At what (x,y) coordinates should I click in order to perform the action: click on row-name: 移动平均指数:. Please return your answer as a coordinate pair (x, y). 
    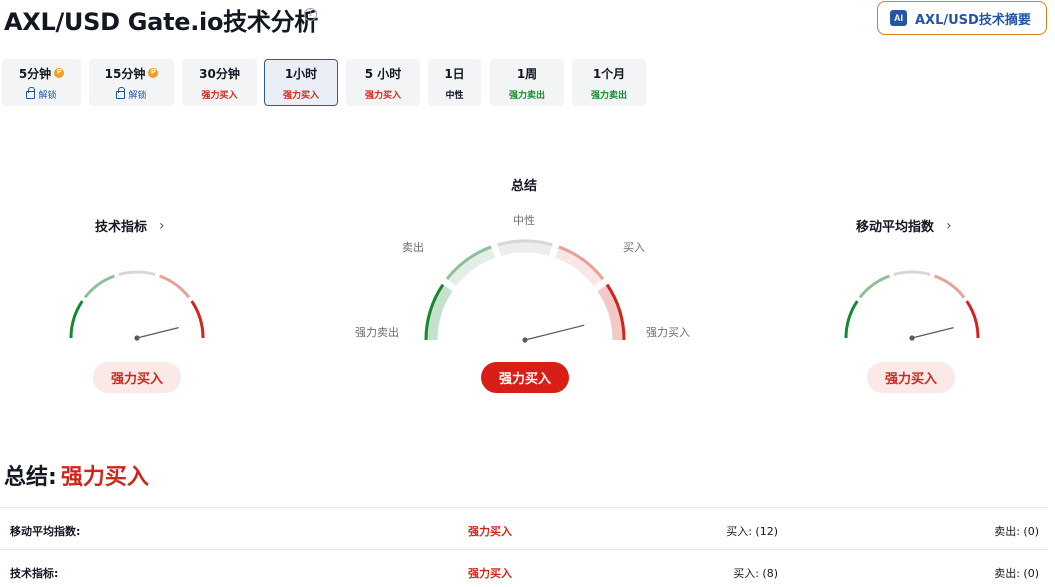
    Looking at the image, I should click on (45, 531).